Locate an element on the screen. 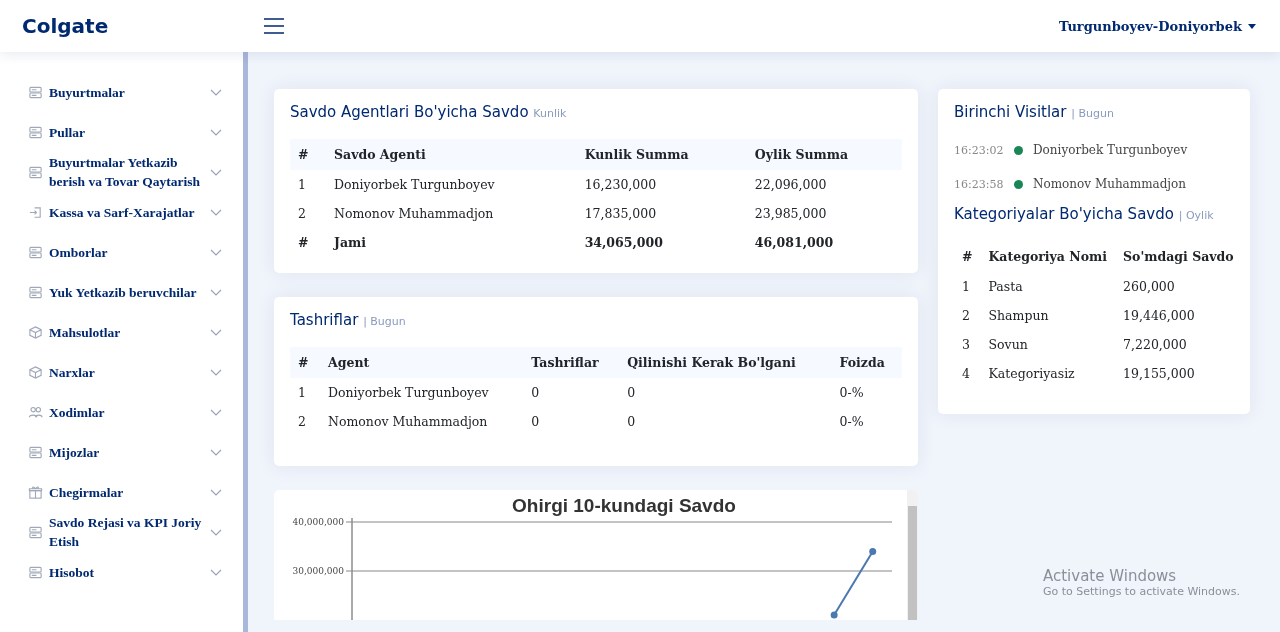 Image resolution: width=1280 pixels, height=632 pixels. column-header: Tashriflar is located at coordinates (571, 362).